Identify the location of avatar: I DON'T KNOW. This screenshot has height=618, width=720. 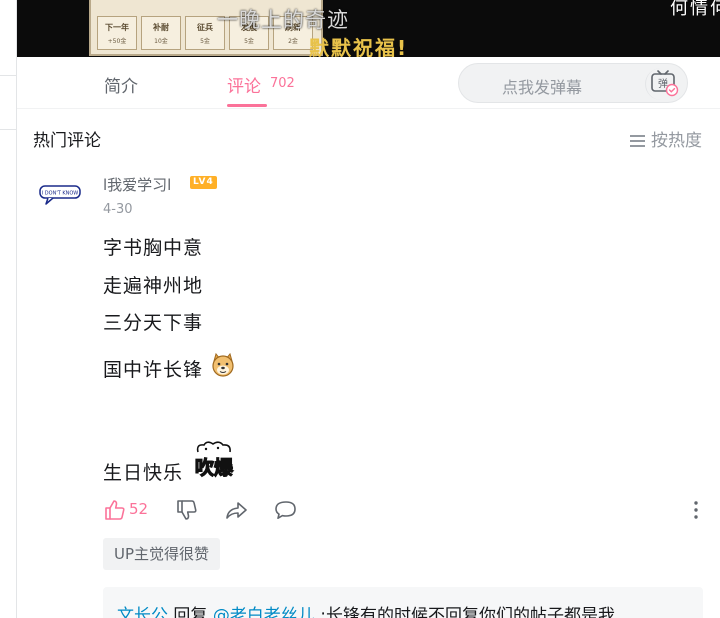
(60, 194).